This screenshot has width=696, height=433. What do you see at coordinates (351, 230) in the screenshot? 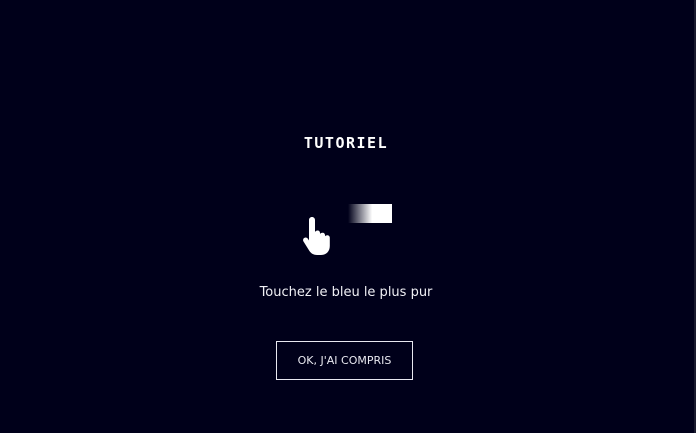
I see `tutorial-demo` at bounding box center [351, 230].